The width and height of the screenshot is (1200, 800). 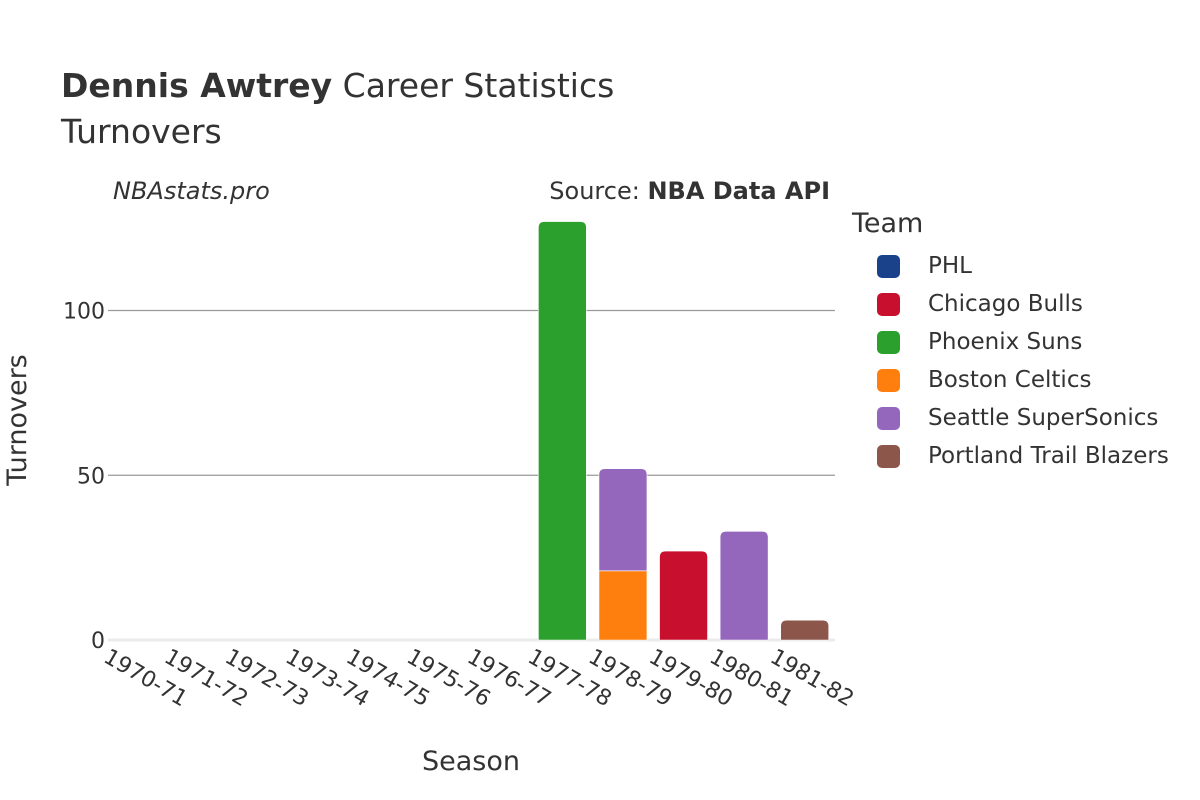 What do you see at coordinates (1043, 418) in the screenshot?
I see `legend-label: Seattle SuperSonics` at bounding box center [1043, 418].